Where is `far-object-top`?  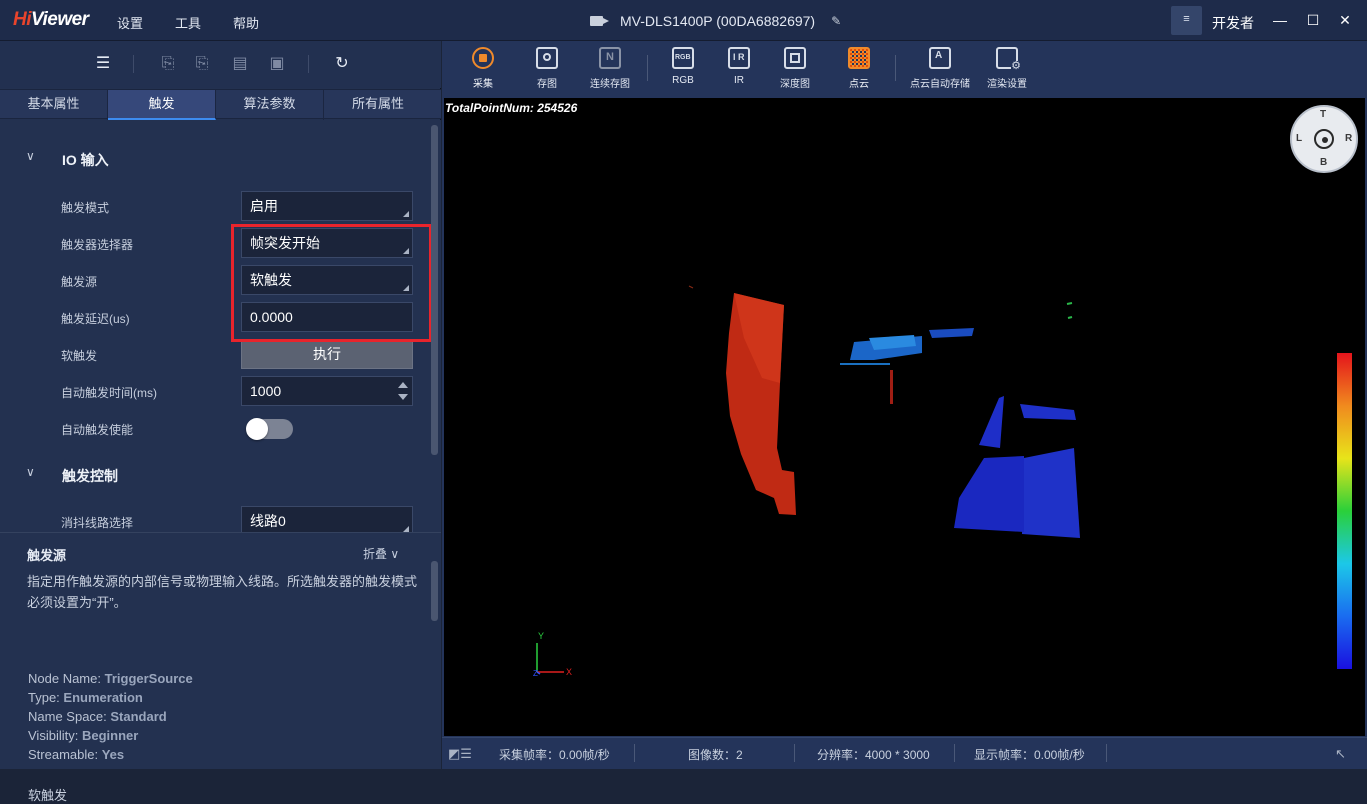 far-object-top is located at coordinates (1048, 412).